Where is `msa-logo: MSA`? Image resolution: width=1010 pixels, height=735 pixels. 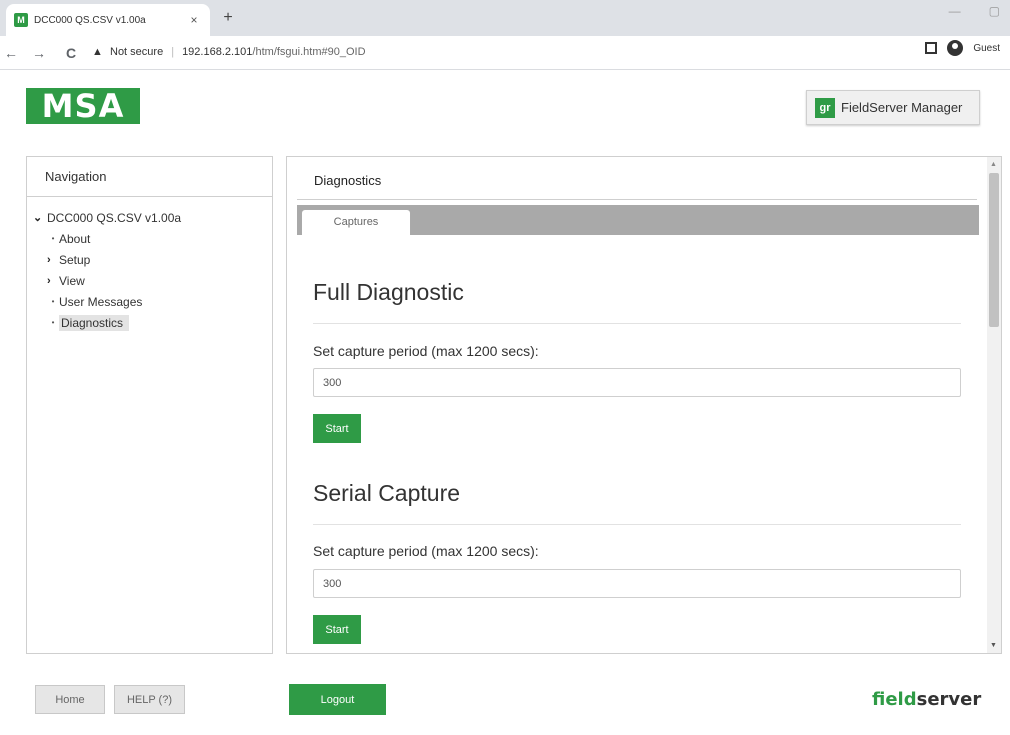 msa-logo: MSA is located at coordinates (83, 106).